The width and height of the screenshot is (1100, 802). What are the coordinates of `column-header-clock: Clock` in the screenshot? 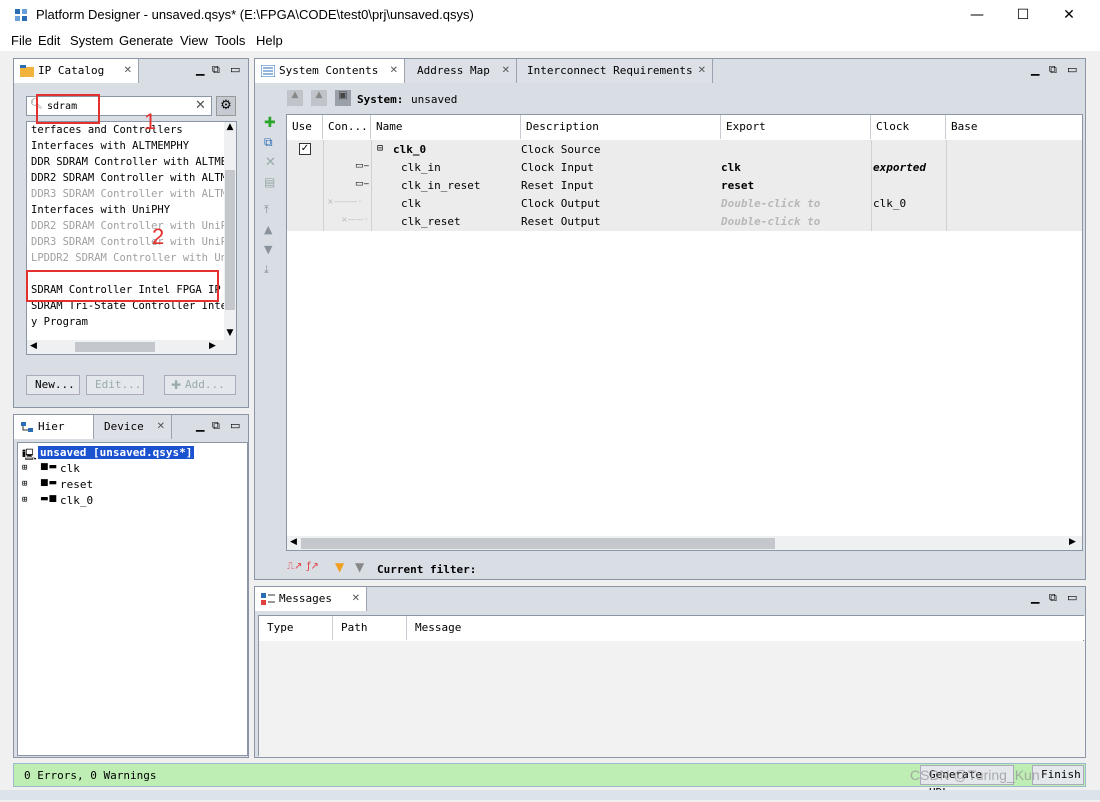 It's located at (908, 127).